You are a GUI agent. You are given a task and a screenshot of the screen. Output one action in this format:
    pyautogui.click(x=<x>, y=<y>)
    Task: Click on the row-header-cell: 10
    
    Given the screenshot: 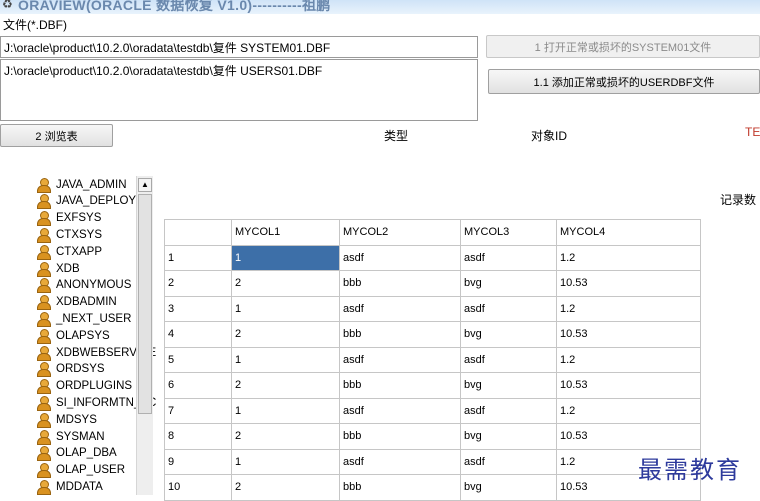 What is the action you would take?
    pyautogui.click(x=198, y=487)
    